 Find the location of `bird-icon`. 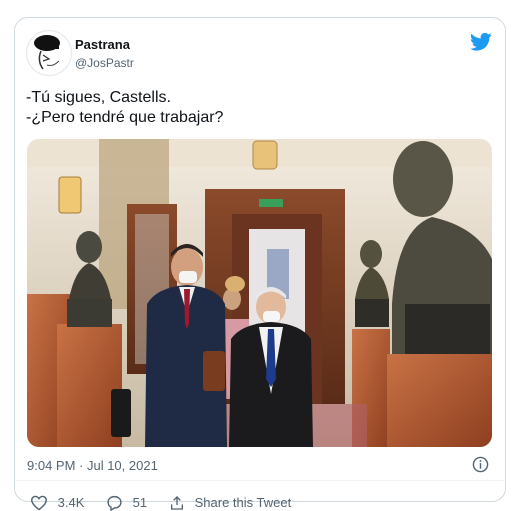

bird-icon is located at coordinates (481, 42).